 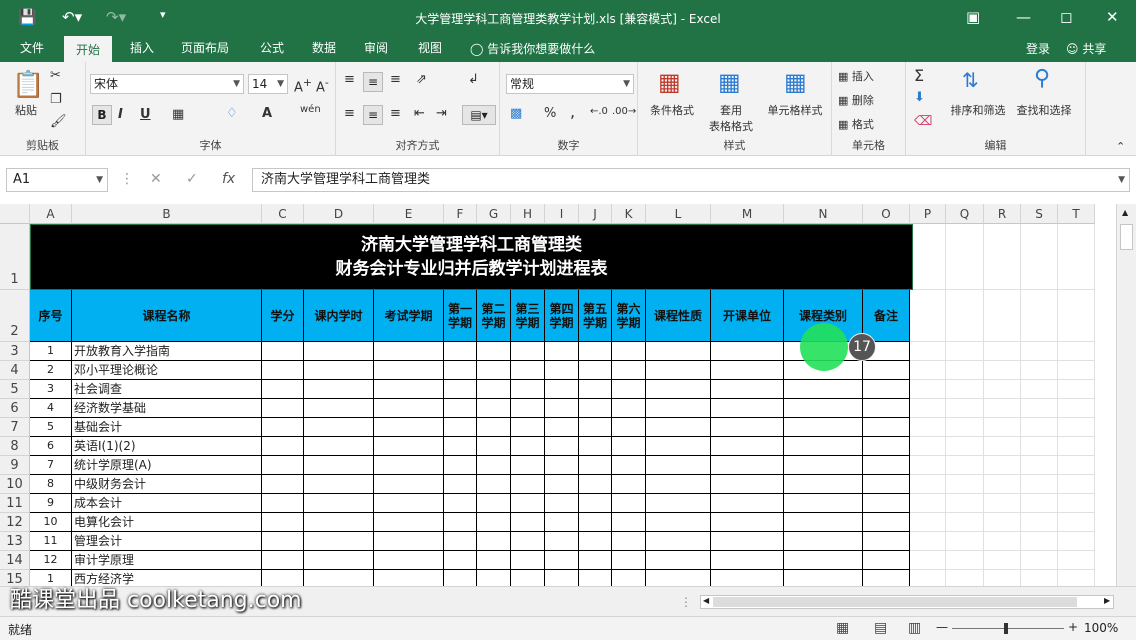 What do you see at coordinates (1076, 214) in the screenshot?
I see `column-header-t: T` at bounding box center [1076, 214].